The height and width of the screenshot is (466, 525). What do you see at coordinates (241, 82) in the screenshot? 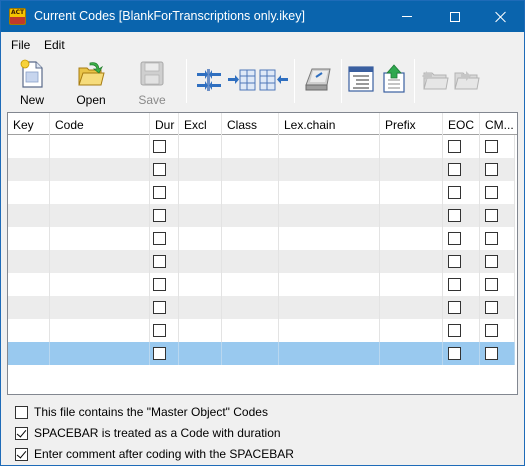
I see `move-right-button` at bounding box center [241, 82].